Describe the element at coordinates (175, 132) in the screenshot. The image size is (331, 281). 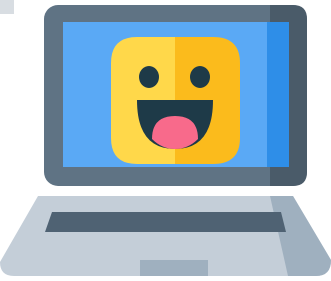
I see `emoji-tongue` at that location.